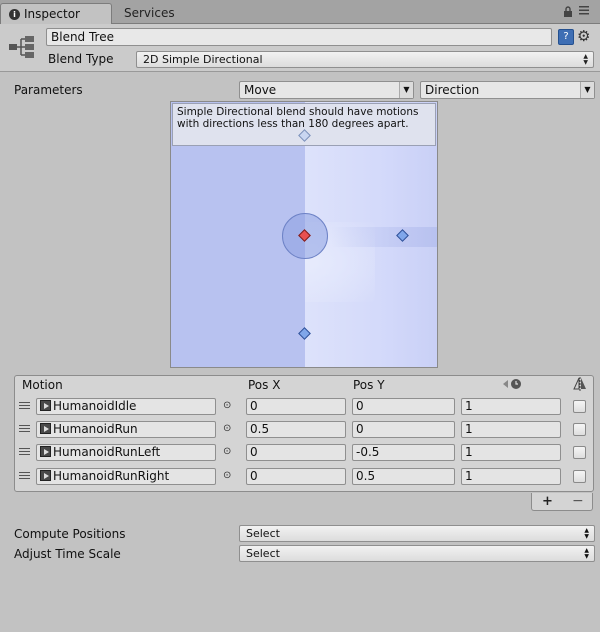 This screenshot has height=632, width=600. I want to click on motion-field: HumanoidRun, so click(126, 429).